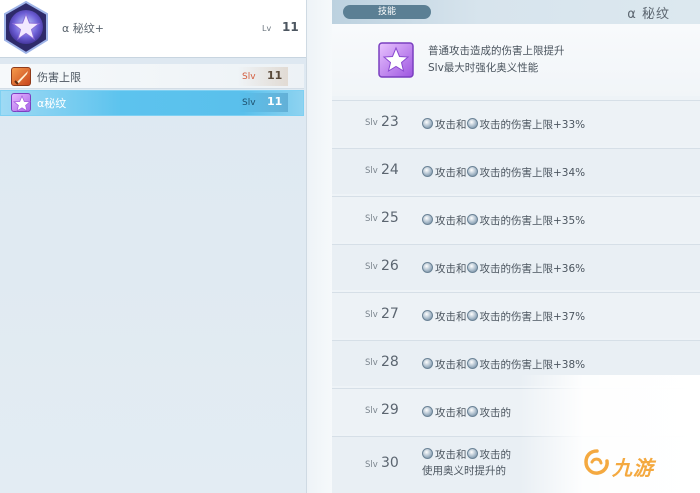  Describe the element at coordinates (319, 246) in the screenshot. I see `panel-divider` at that location.